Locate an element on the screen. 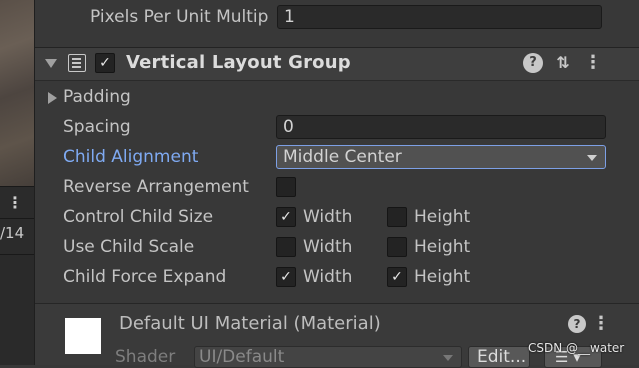 The height and width of the screenshot is (368, 639). watermark-text: CSDN @__water is located at coordinates (576, 348).